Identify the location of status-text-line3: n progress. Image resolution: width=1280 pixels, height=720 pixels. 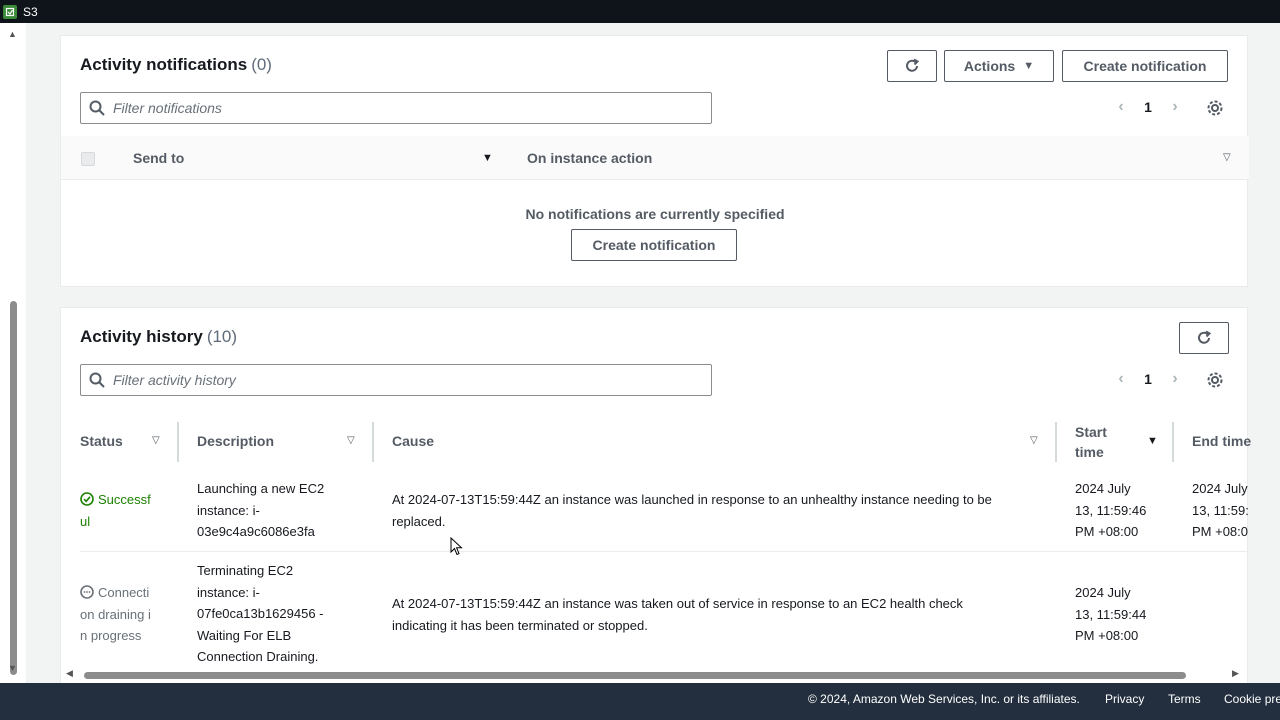
(111, 635).